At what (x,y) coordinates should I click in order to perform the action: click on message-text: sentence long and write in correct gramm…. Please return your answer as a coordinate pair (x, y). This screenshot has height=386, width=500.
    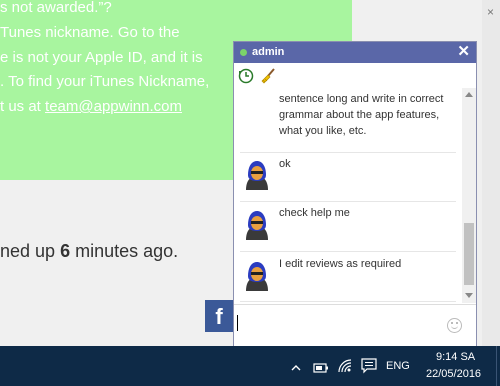
    Looking at the image, I should click on (361, 115).